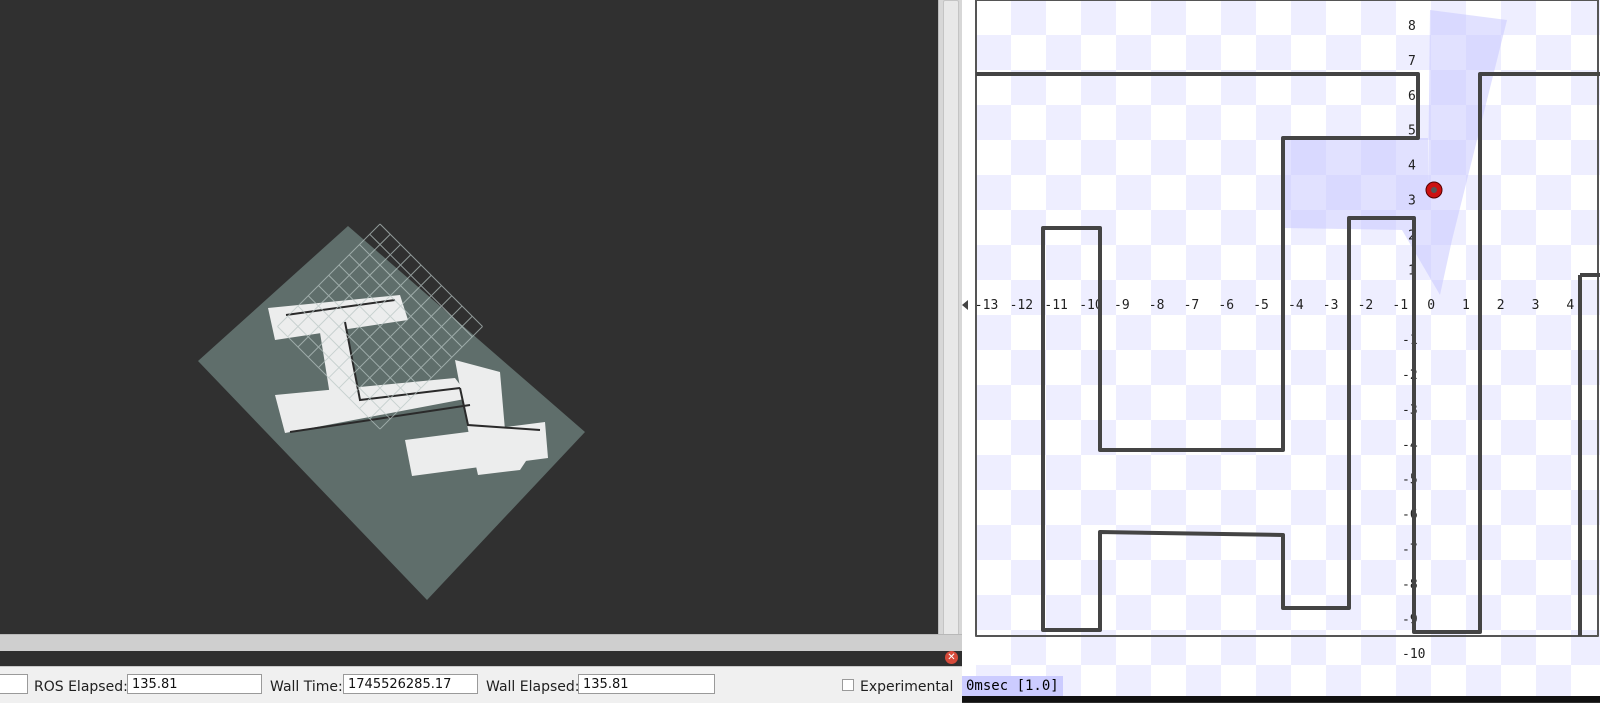  Describe the element at coordinates (848, 685) in the screenshot. I see `experimental-checkbox` at that location.